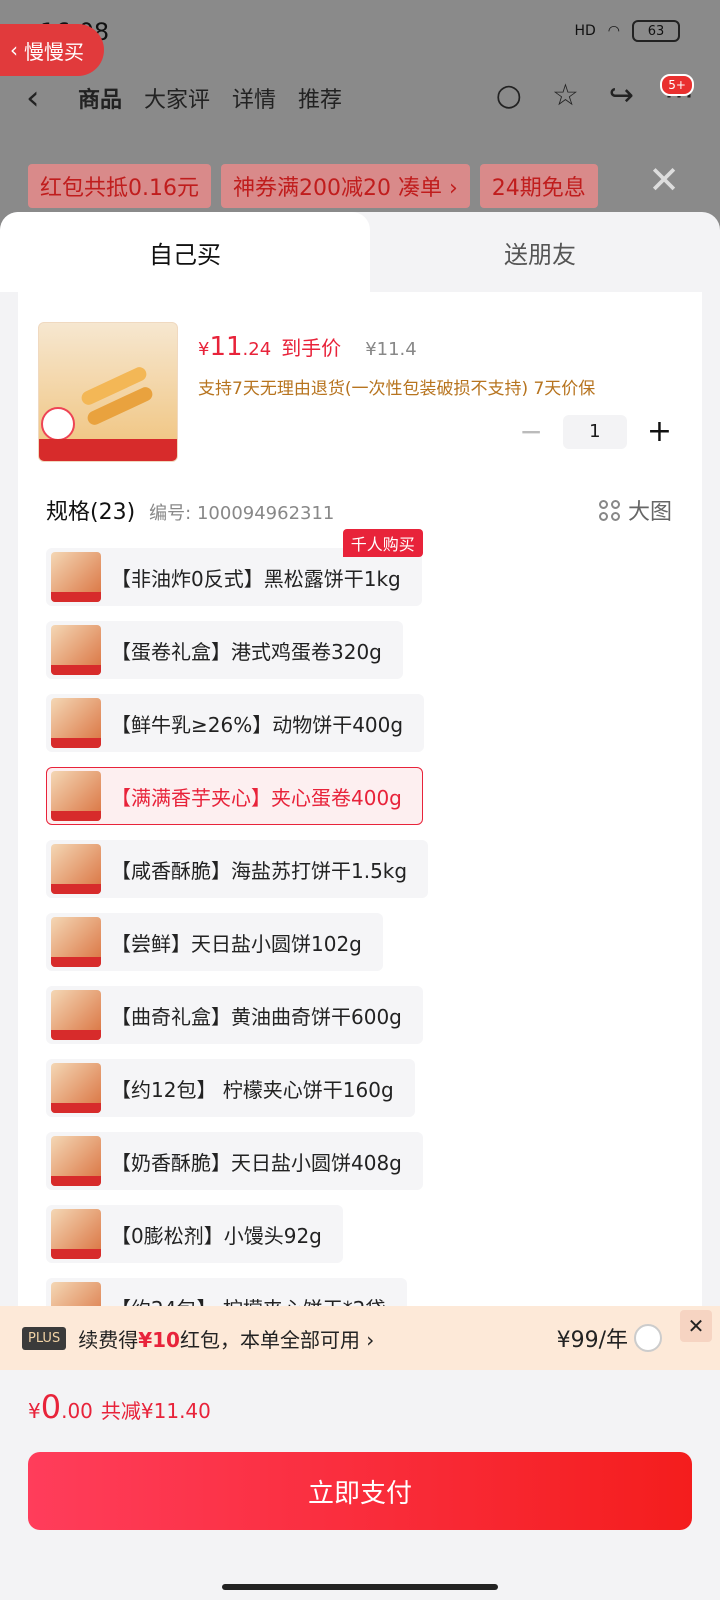 The height and width of the screenshot is (1600, 720). Describe the element at coordinates (246, 651) in the screenshot. I see `spec-label: 【蛋卷礼盒】港式鸡蛋卷320g` at that location.